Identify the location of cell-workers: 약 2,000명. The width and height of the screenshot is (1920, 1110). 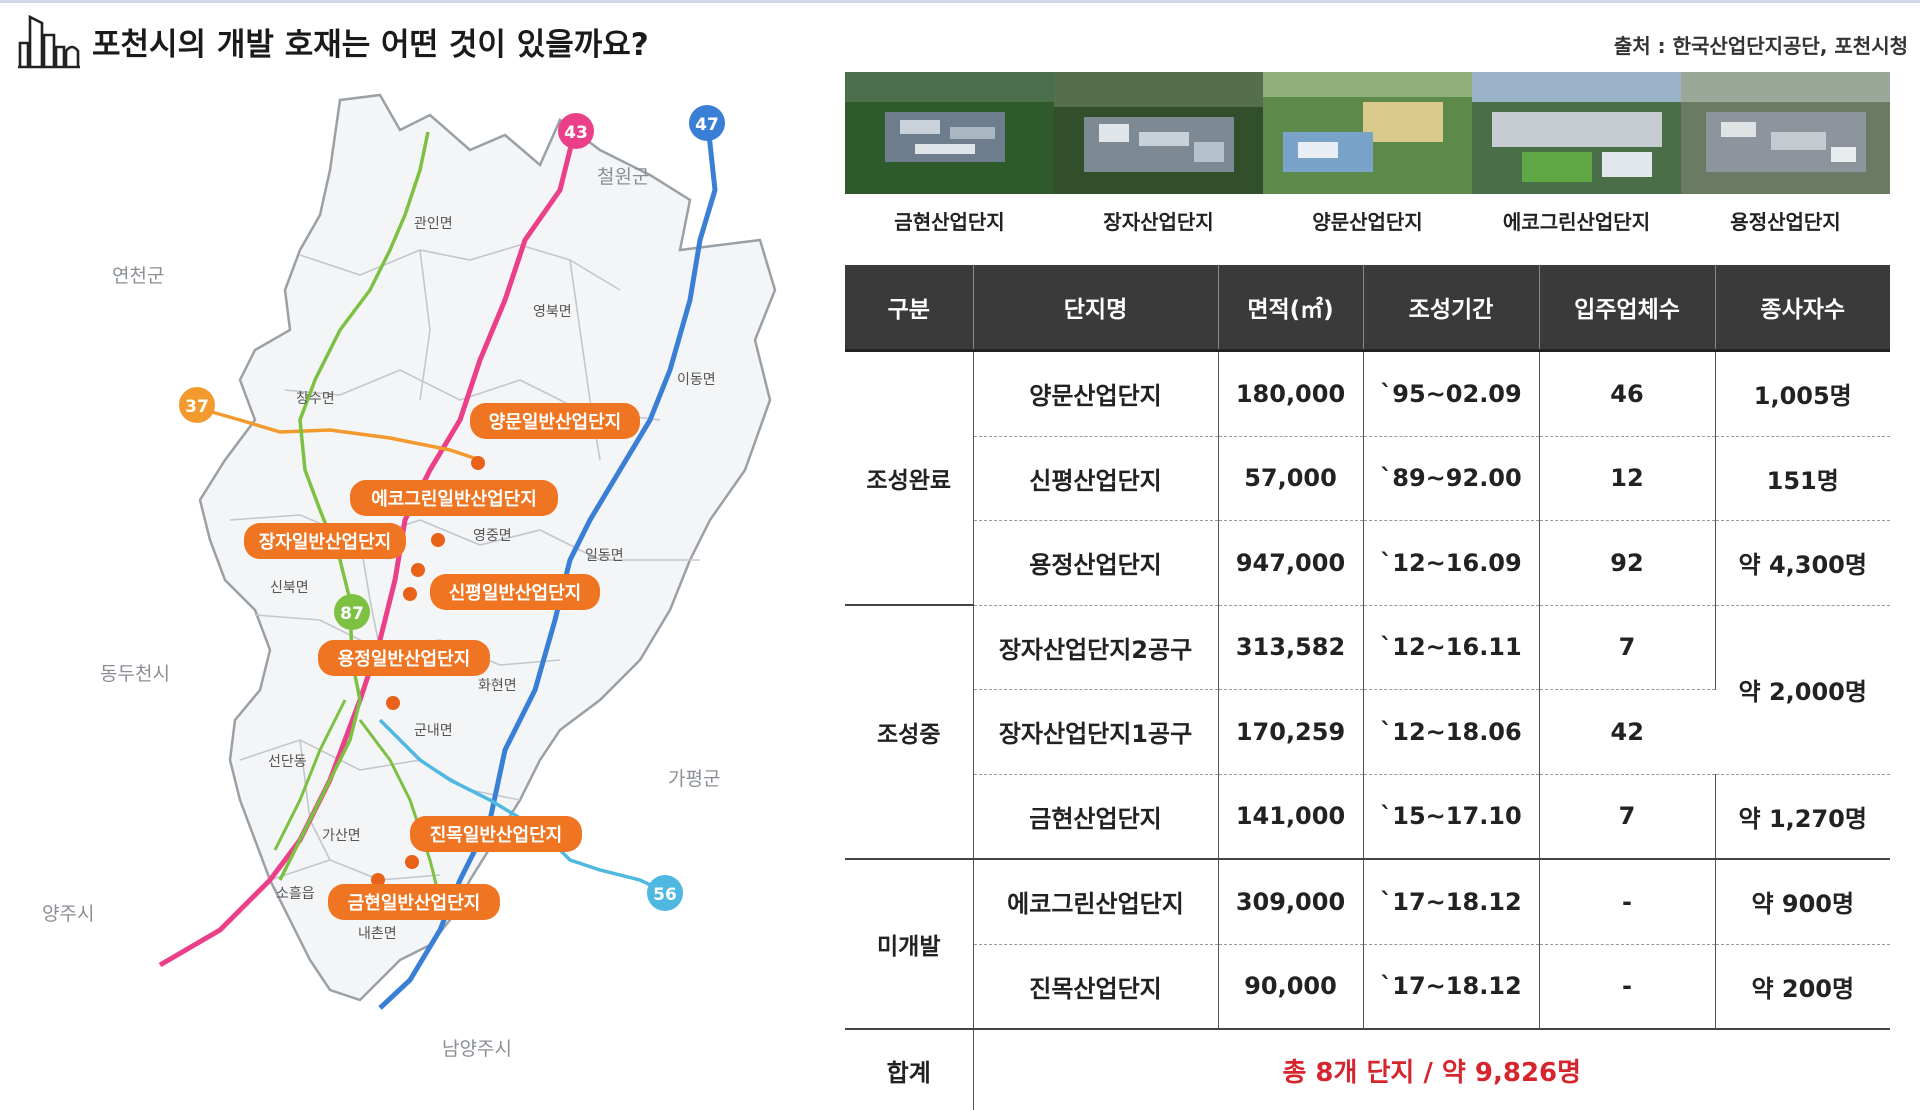
(1802, 690).